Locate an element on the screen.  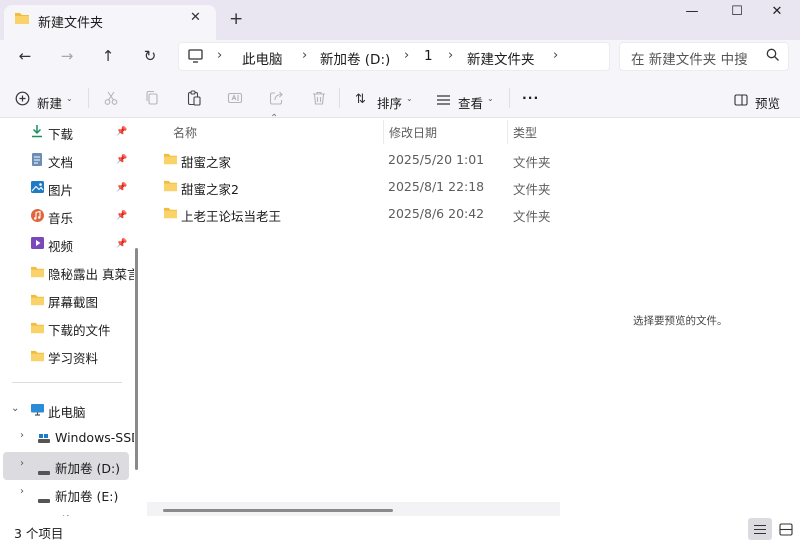
preview-button: 预览 is located at coordinates (767, 102).